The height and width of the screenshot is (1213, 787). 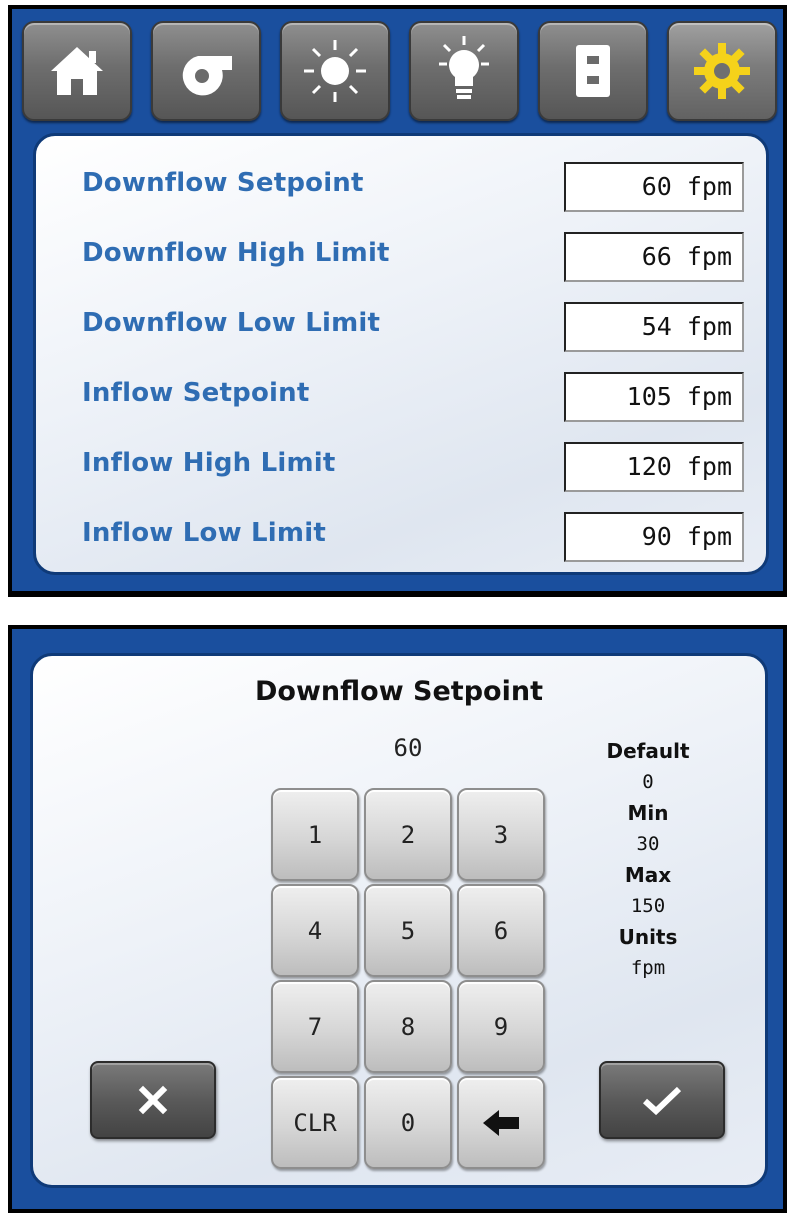 I want to click on tab-outlet, so click(x=593, y=71).